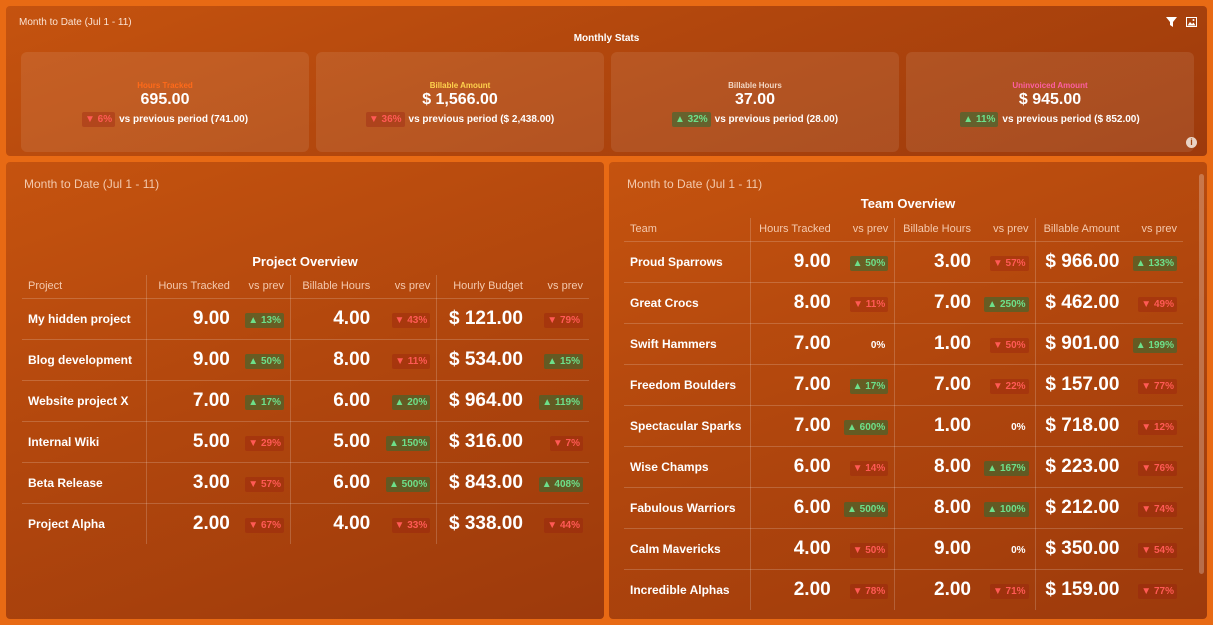 Image resolution: width=1213 pixels, height=625 pixels. Describe the element at coordinates (263, 442) in the screenshot. I see `row-delta-cell: ▼ 29%` at that location.